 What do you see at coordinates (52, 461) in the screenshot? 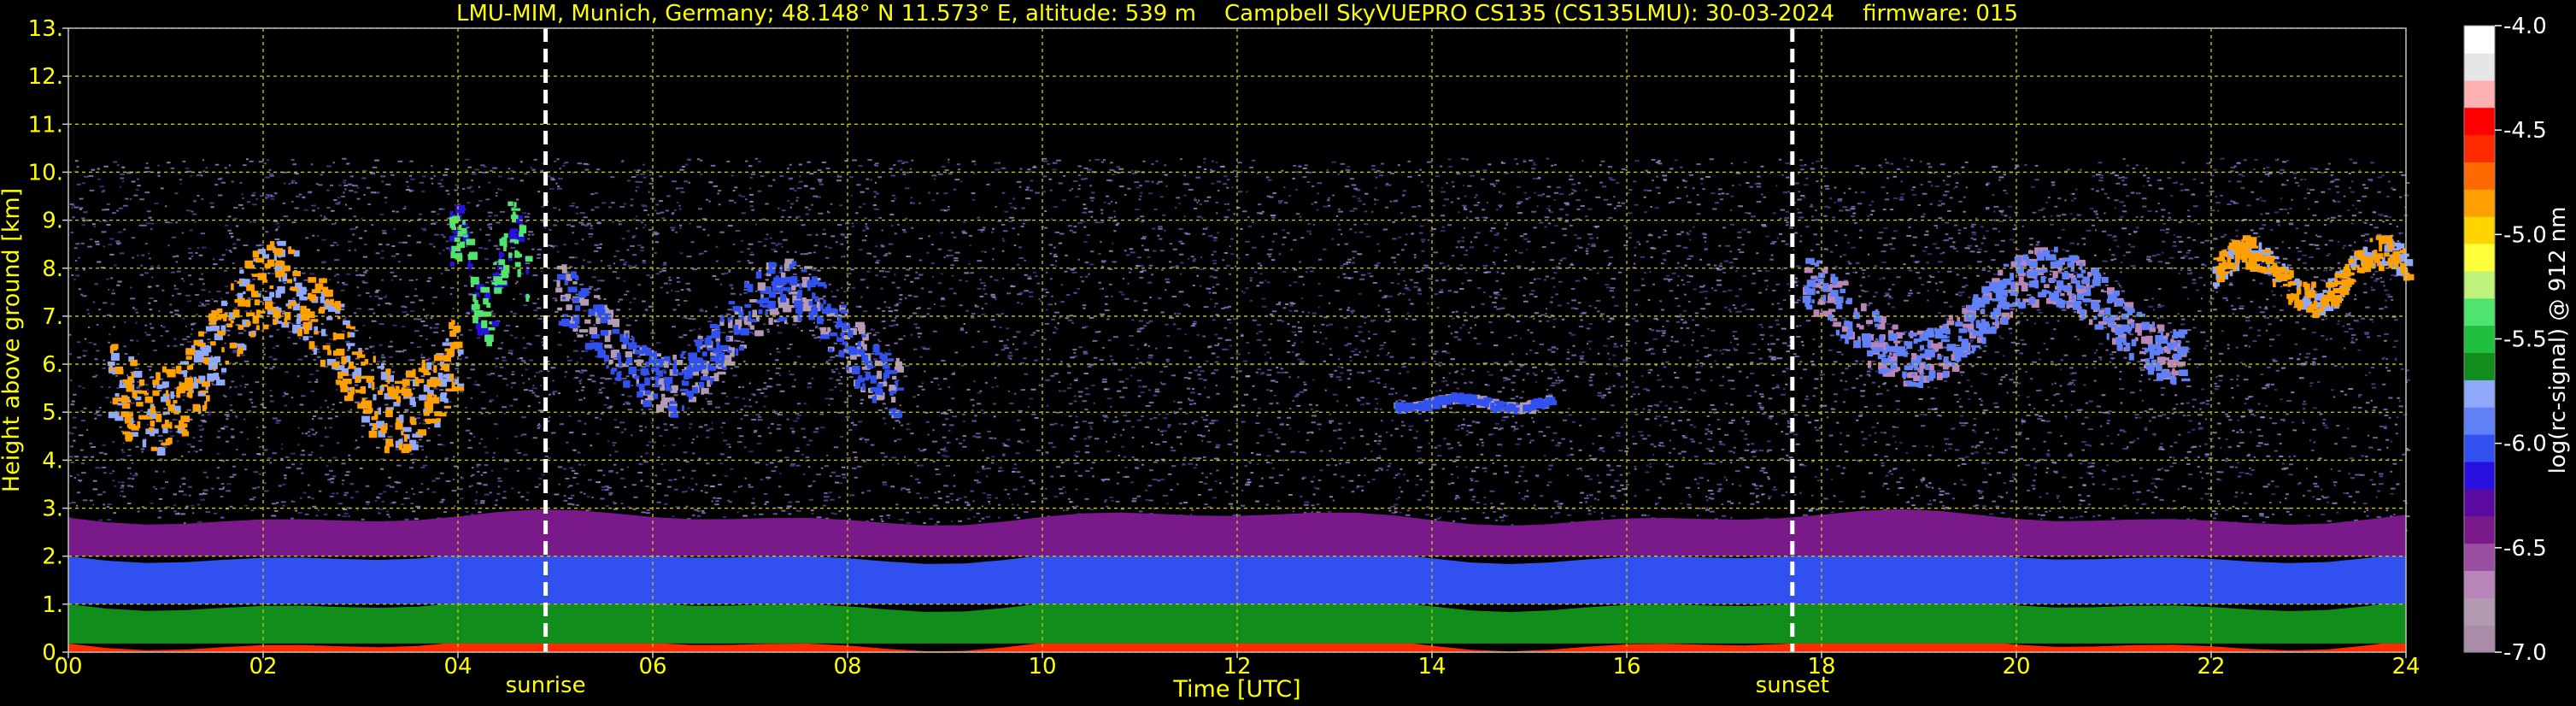
I see `y-tick-label: 4.` at bounding box center [52, 461].